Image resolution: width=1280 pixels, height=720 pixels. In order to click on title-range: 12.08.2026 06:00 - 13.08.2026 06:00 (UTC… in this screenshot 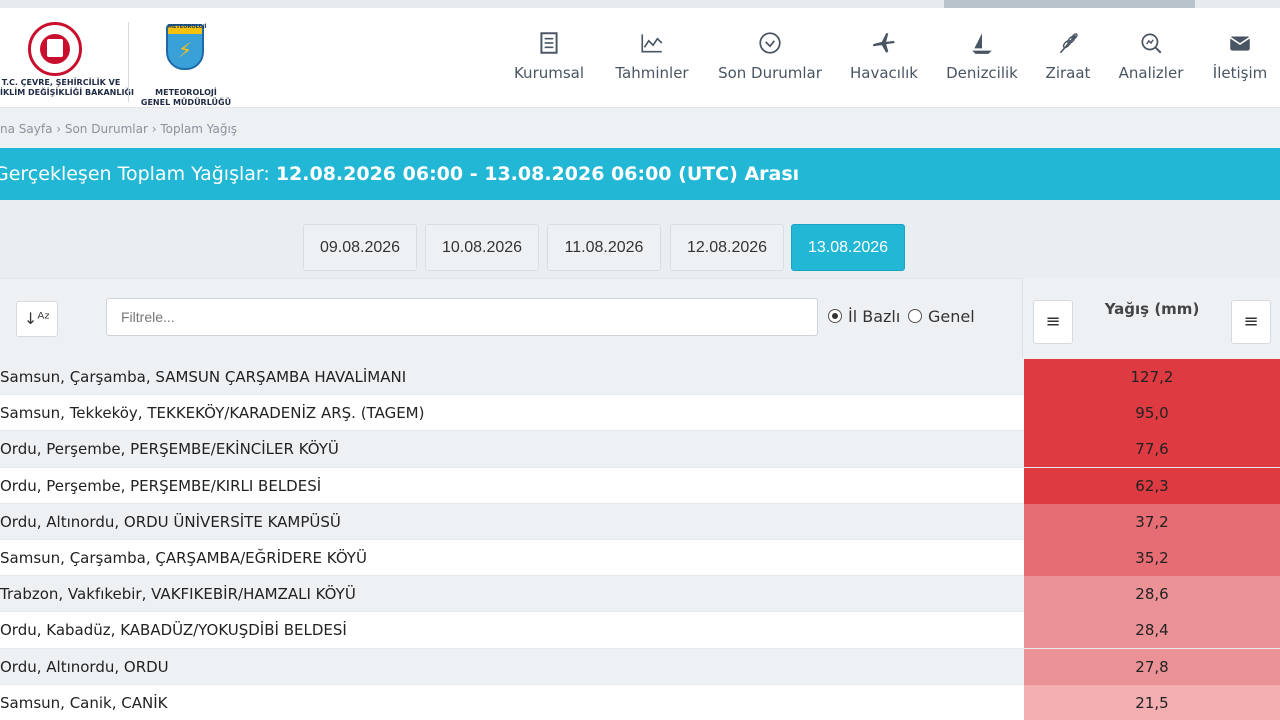, I will do `click(537, 174)`.